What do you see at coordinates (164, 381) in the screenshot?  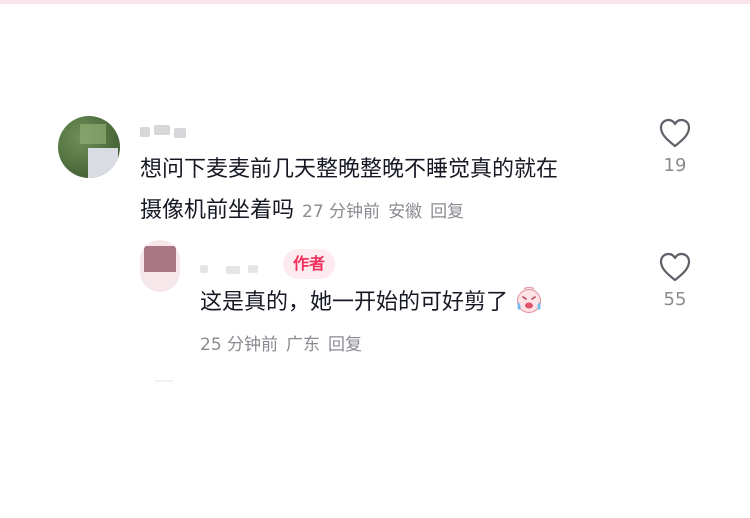 I see `divider-hint` at bounding box center [164, 381].